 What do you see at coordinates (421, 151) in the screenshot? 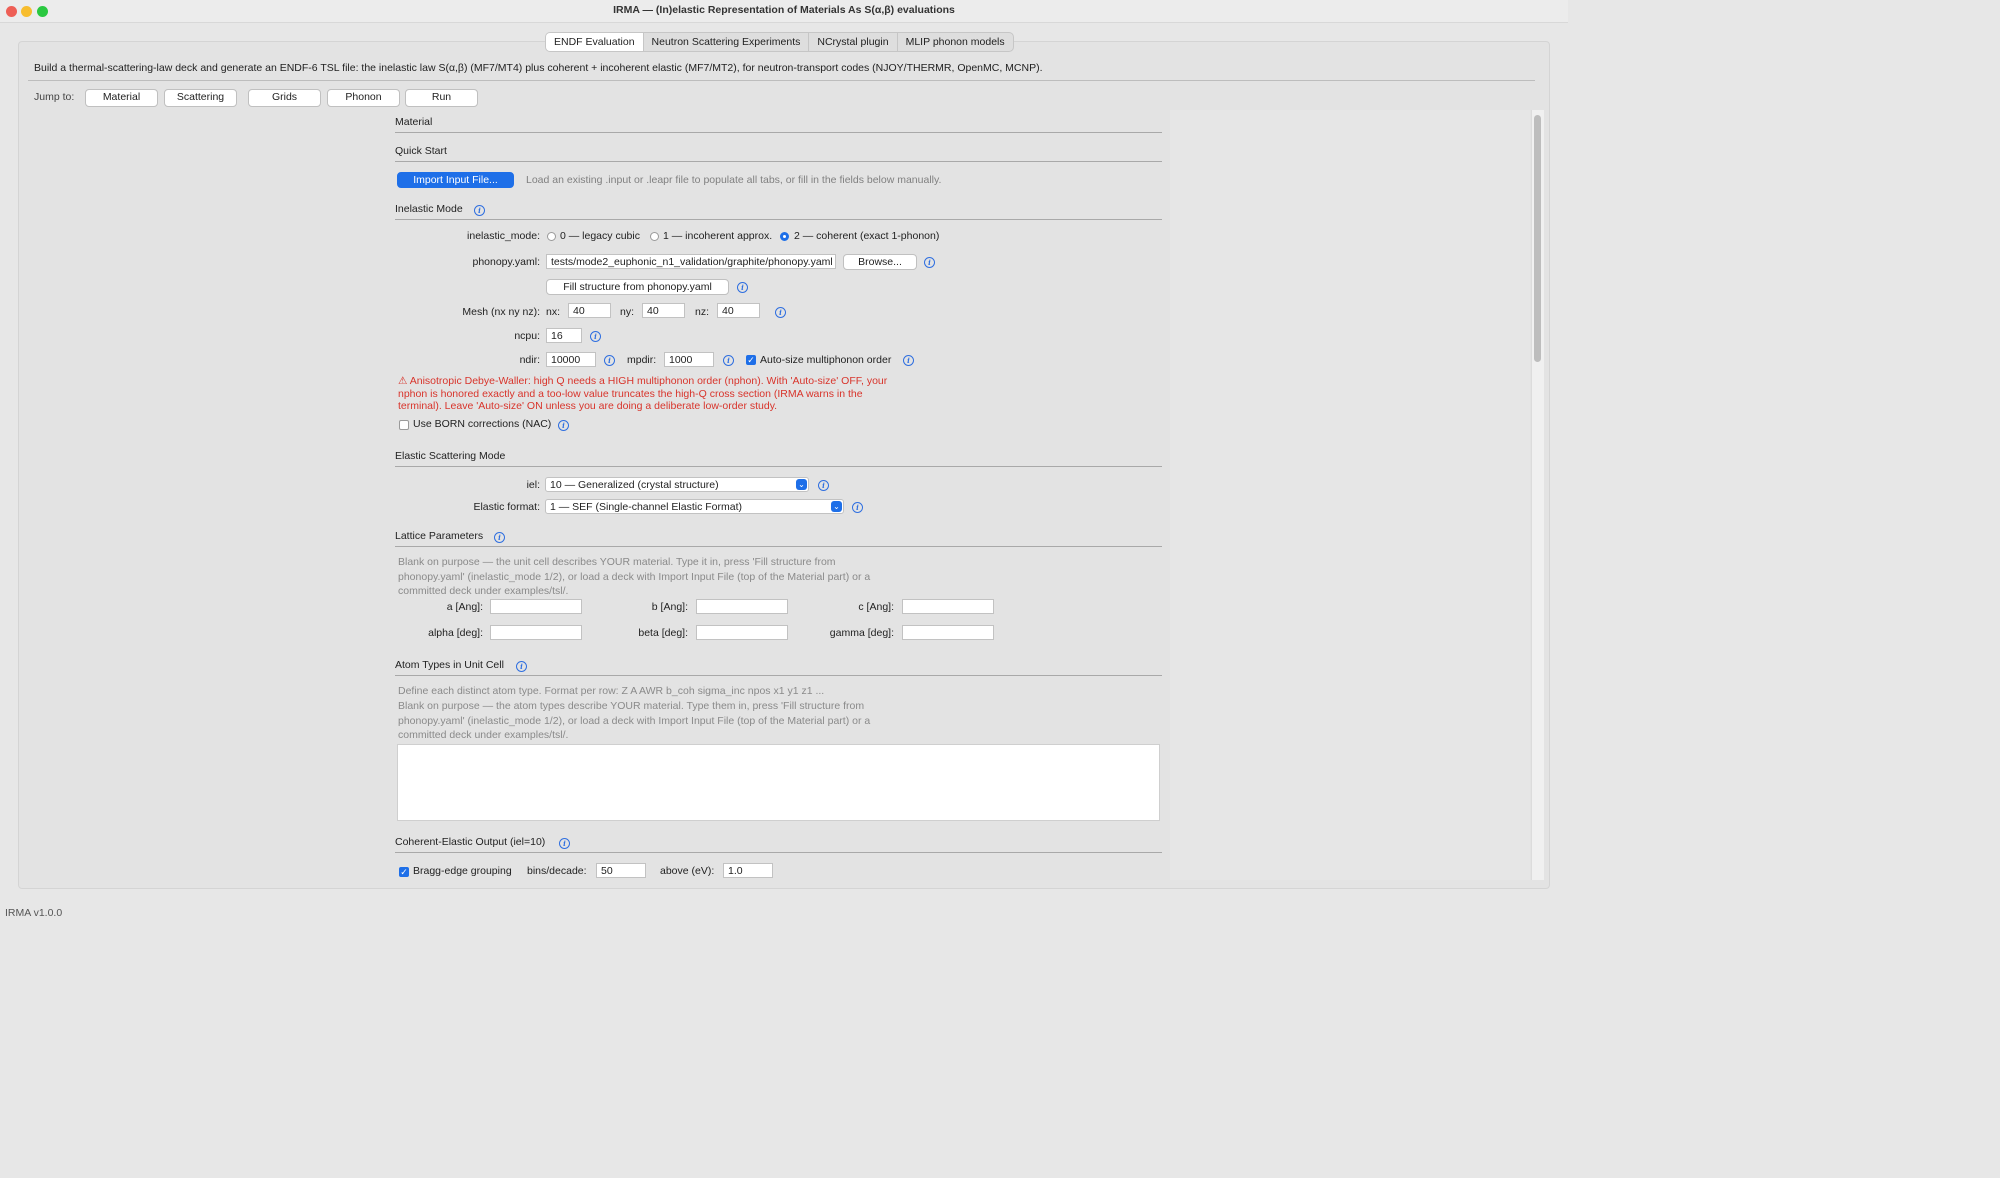
I see `section-quick-start-heading: Quick Start` at bounding box center [421, 151].